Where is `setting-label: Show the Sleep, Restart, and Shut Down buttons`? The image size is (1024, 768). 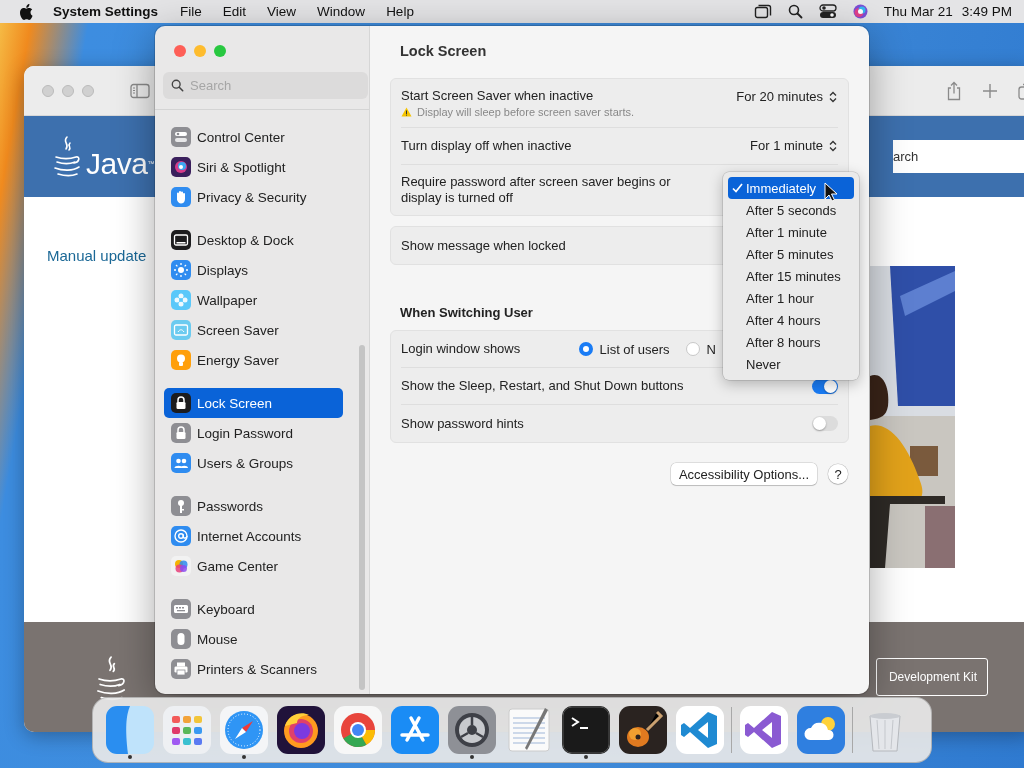 setting-label: Show the Sleep, Restart, and Shut Down buttons is located at coordinates (543, 386).